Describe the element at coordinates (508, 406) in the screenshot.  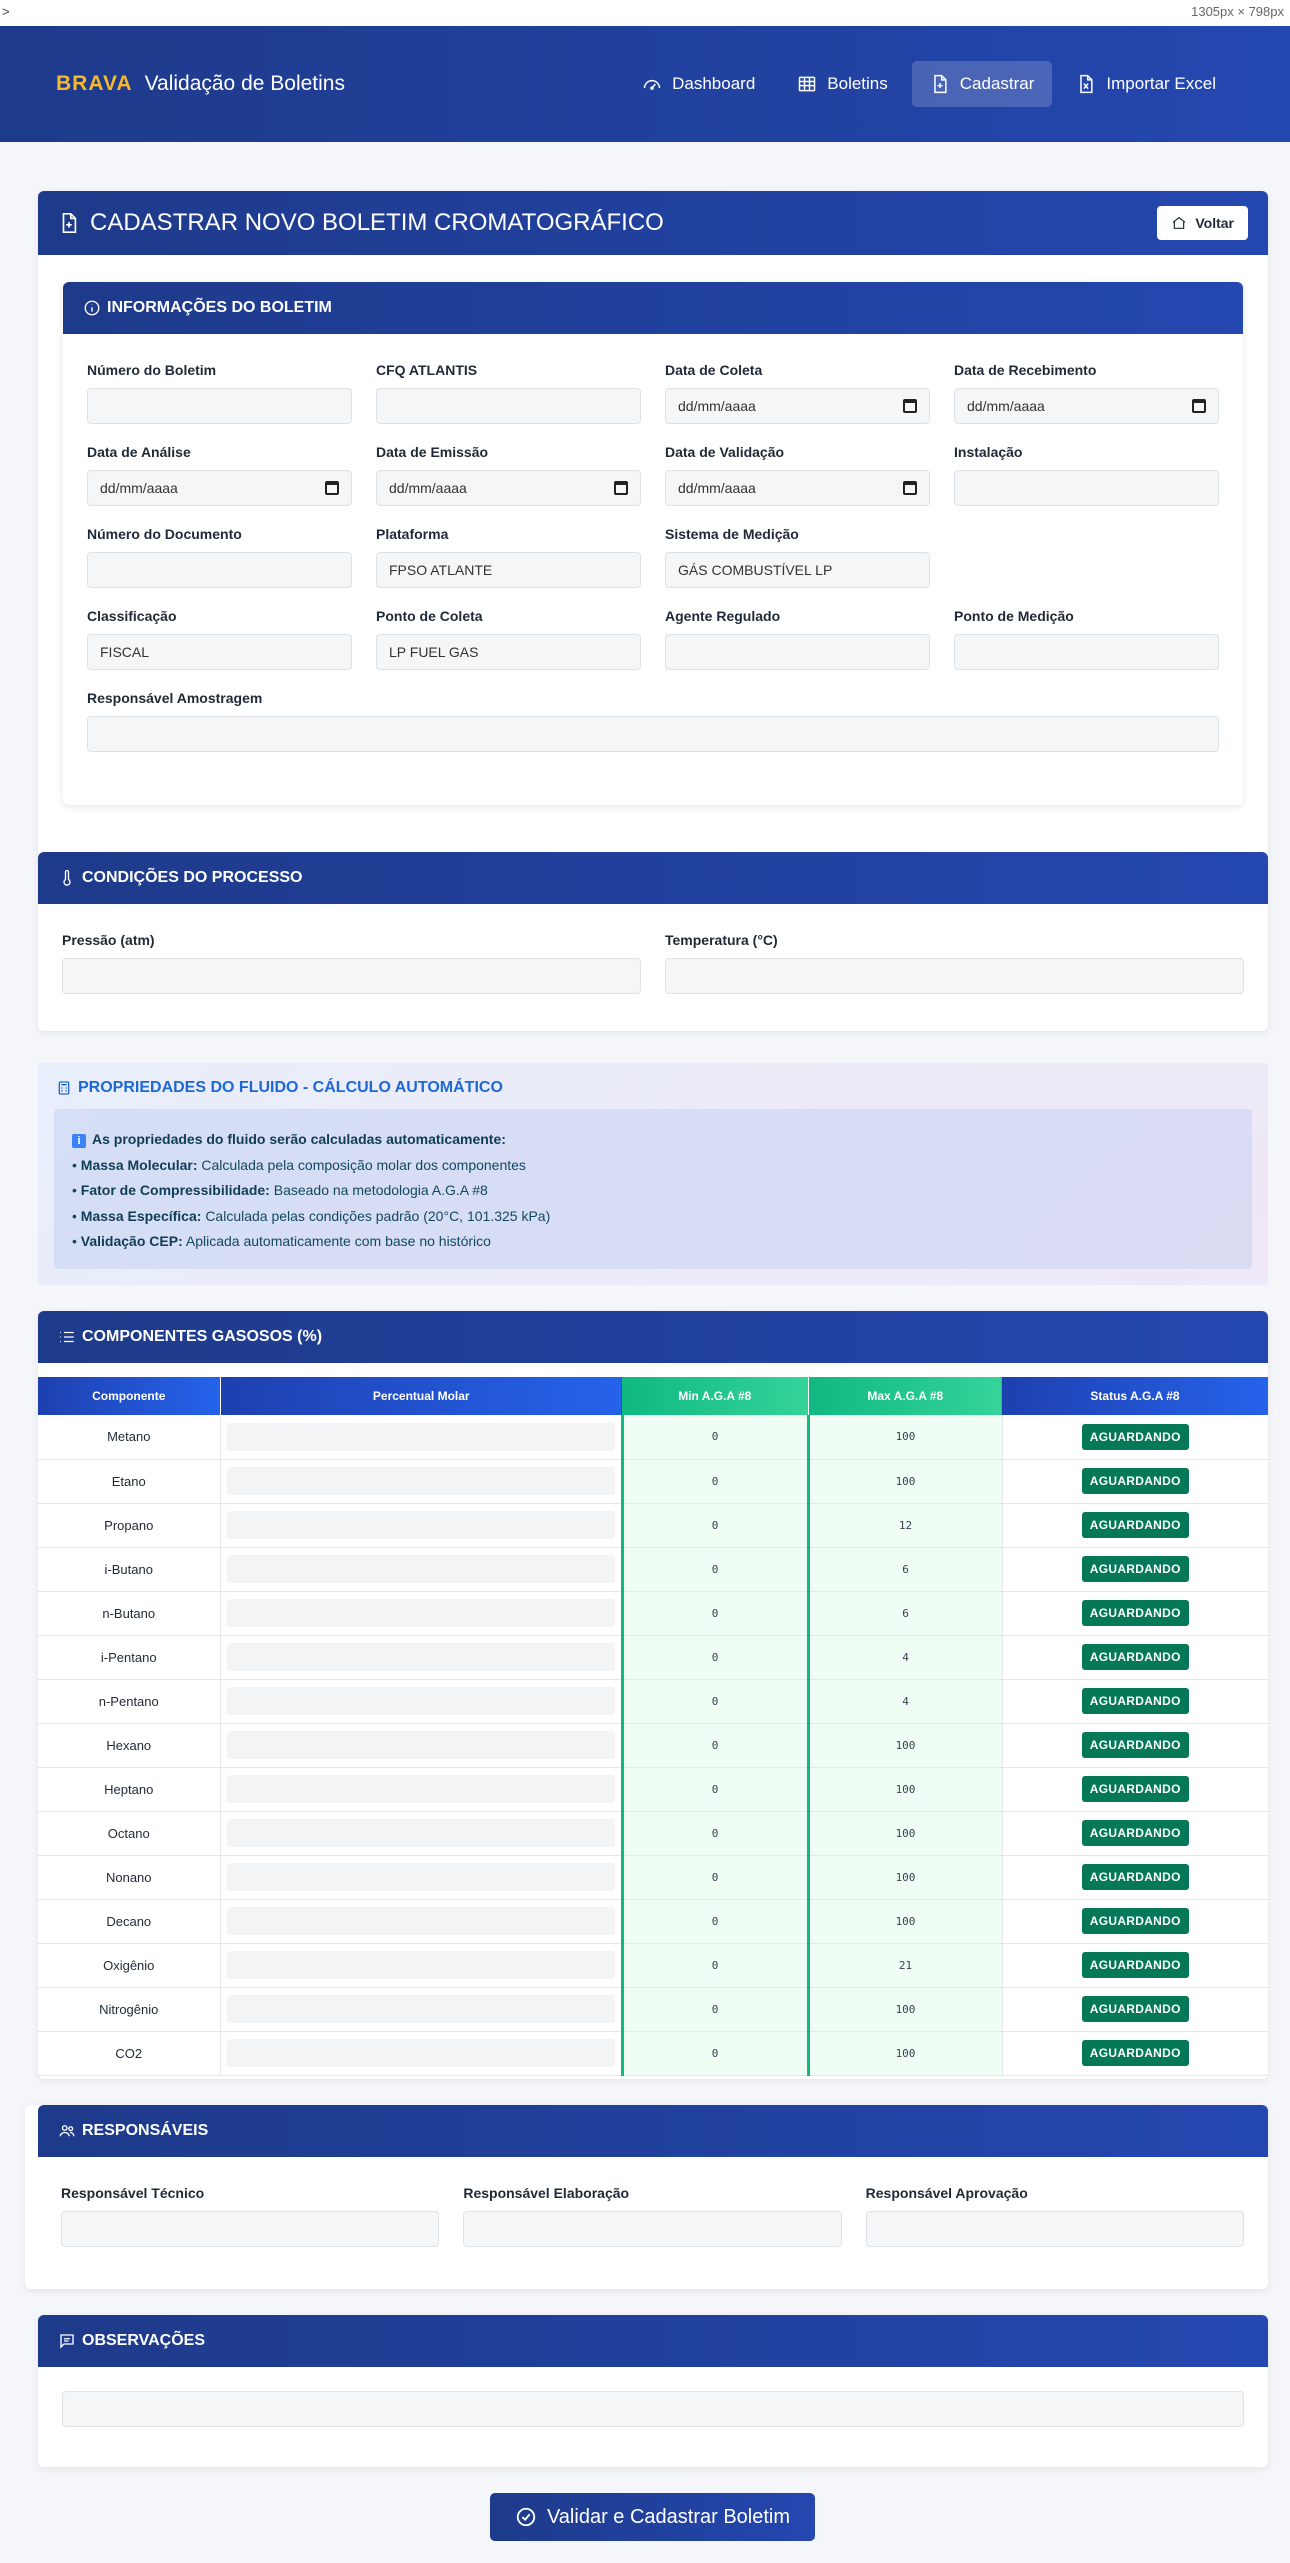
I see `cfq-input` at that location.